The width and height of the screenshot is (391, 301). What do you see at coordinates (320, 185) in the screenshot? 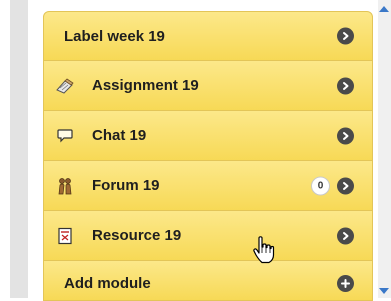
I see `unread-count-badge: 0` at bounding box center [320, 185].